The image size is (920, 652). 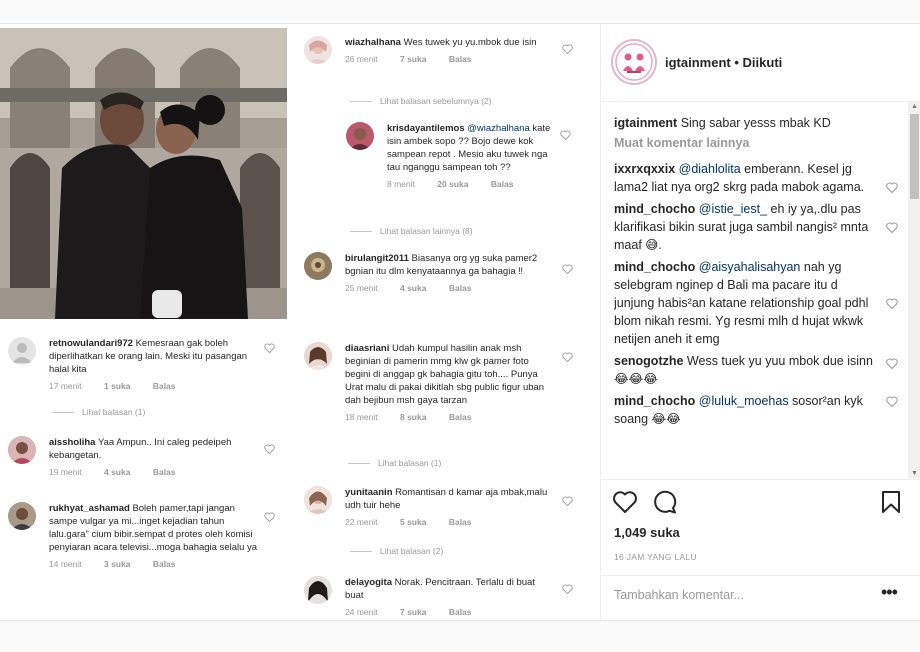 What do you see at coordinates (421, 101) in the screenshot?
I see `view-previous-replies-link: Lihat balasan sebelumnya (2)` at bounding box center [421, 101].